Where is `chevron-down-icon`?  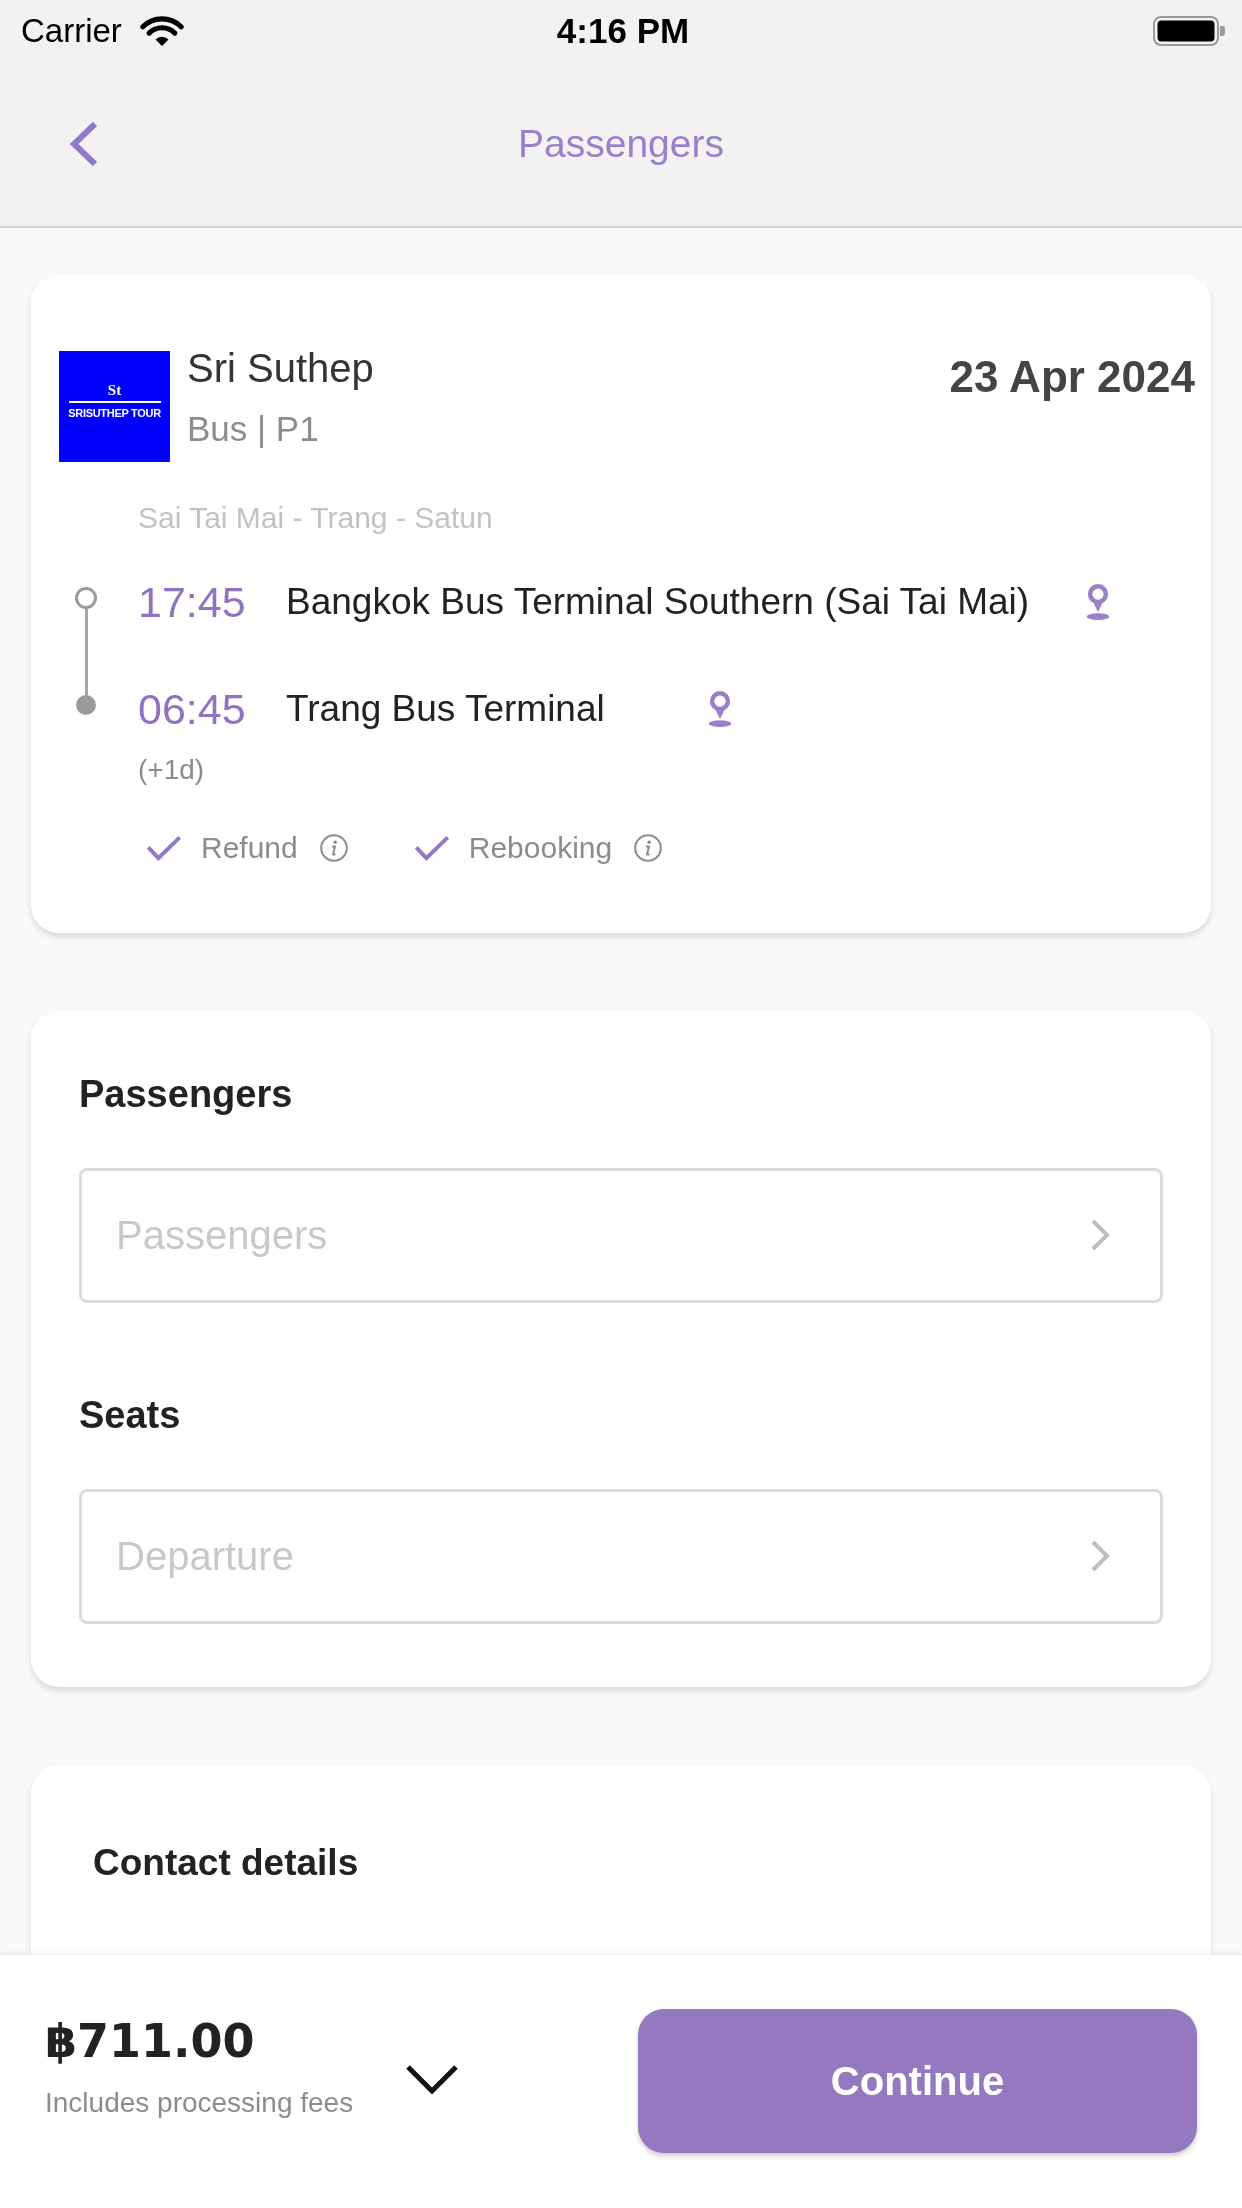 chevron-down-icon is located at coordinates (432, 2079).